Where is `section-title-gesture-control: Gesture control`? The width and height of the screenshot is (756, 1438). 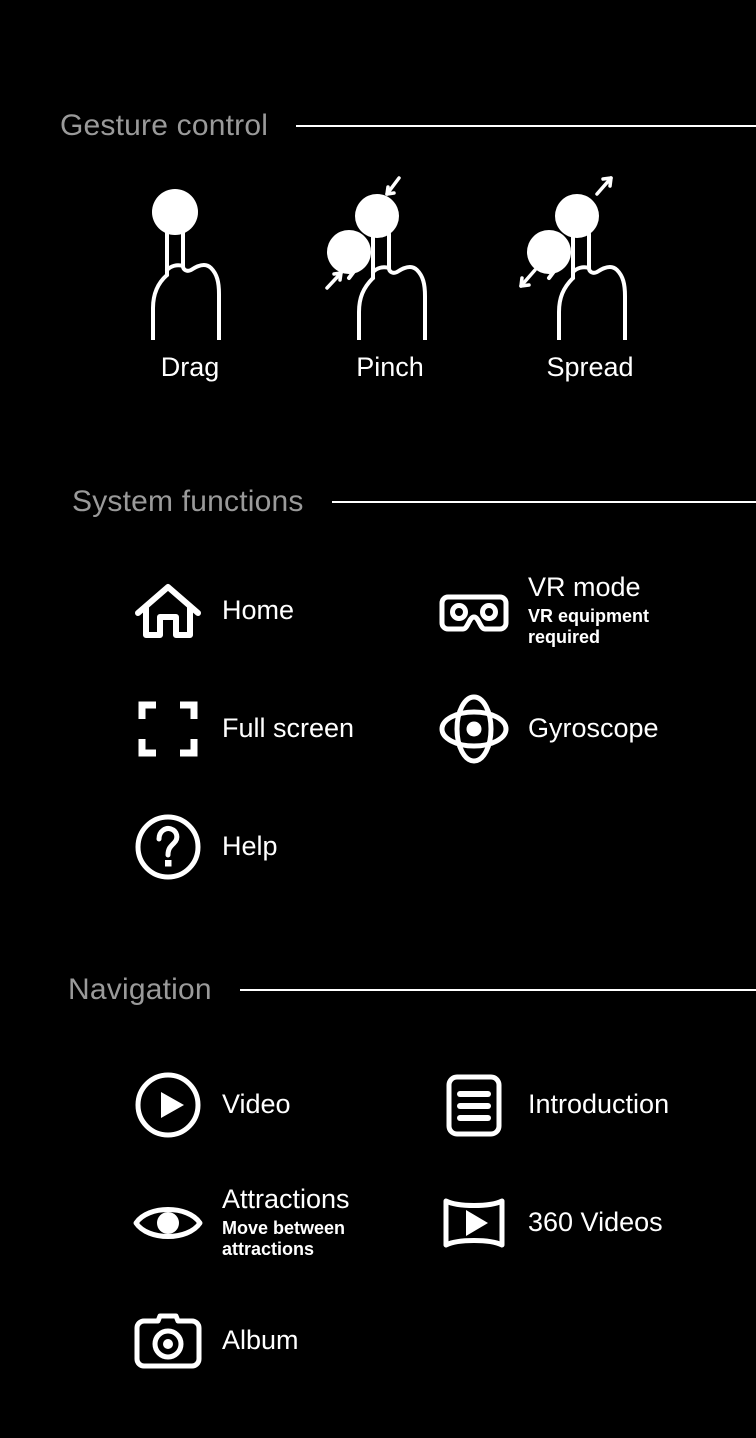
section-title-gesture-control: Gesture control is located at coordinates (164, 125).